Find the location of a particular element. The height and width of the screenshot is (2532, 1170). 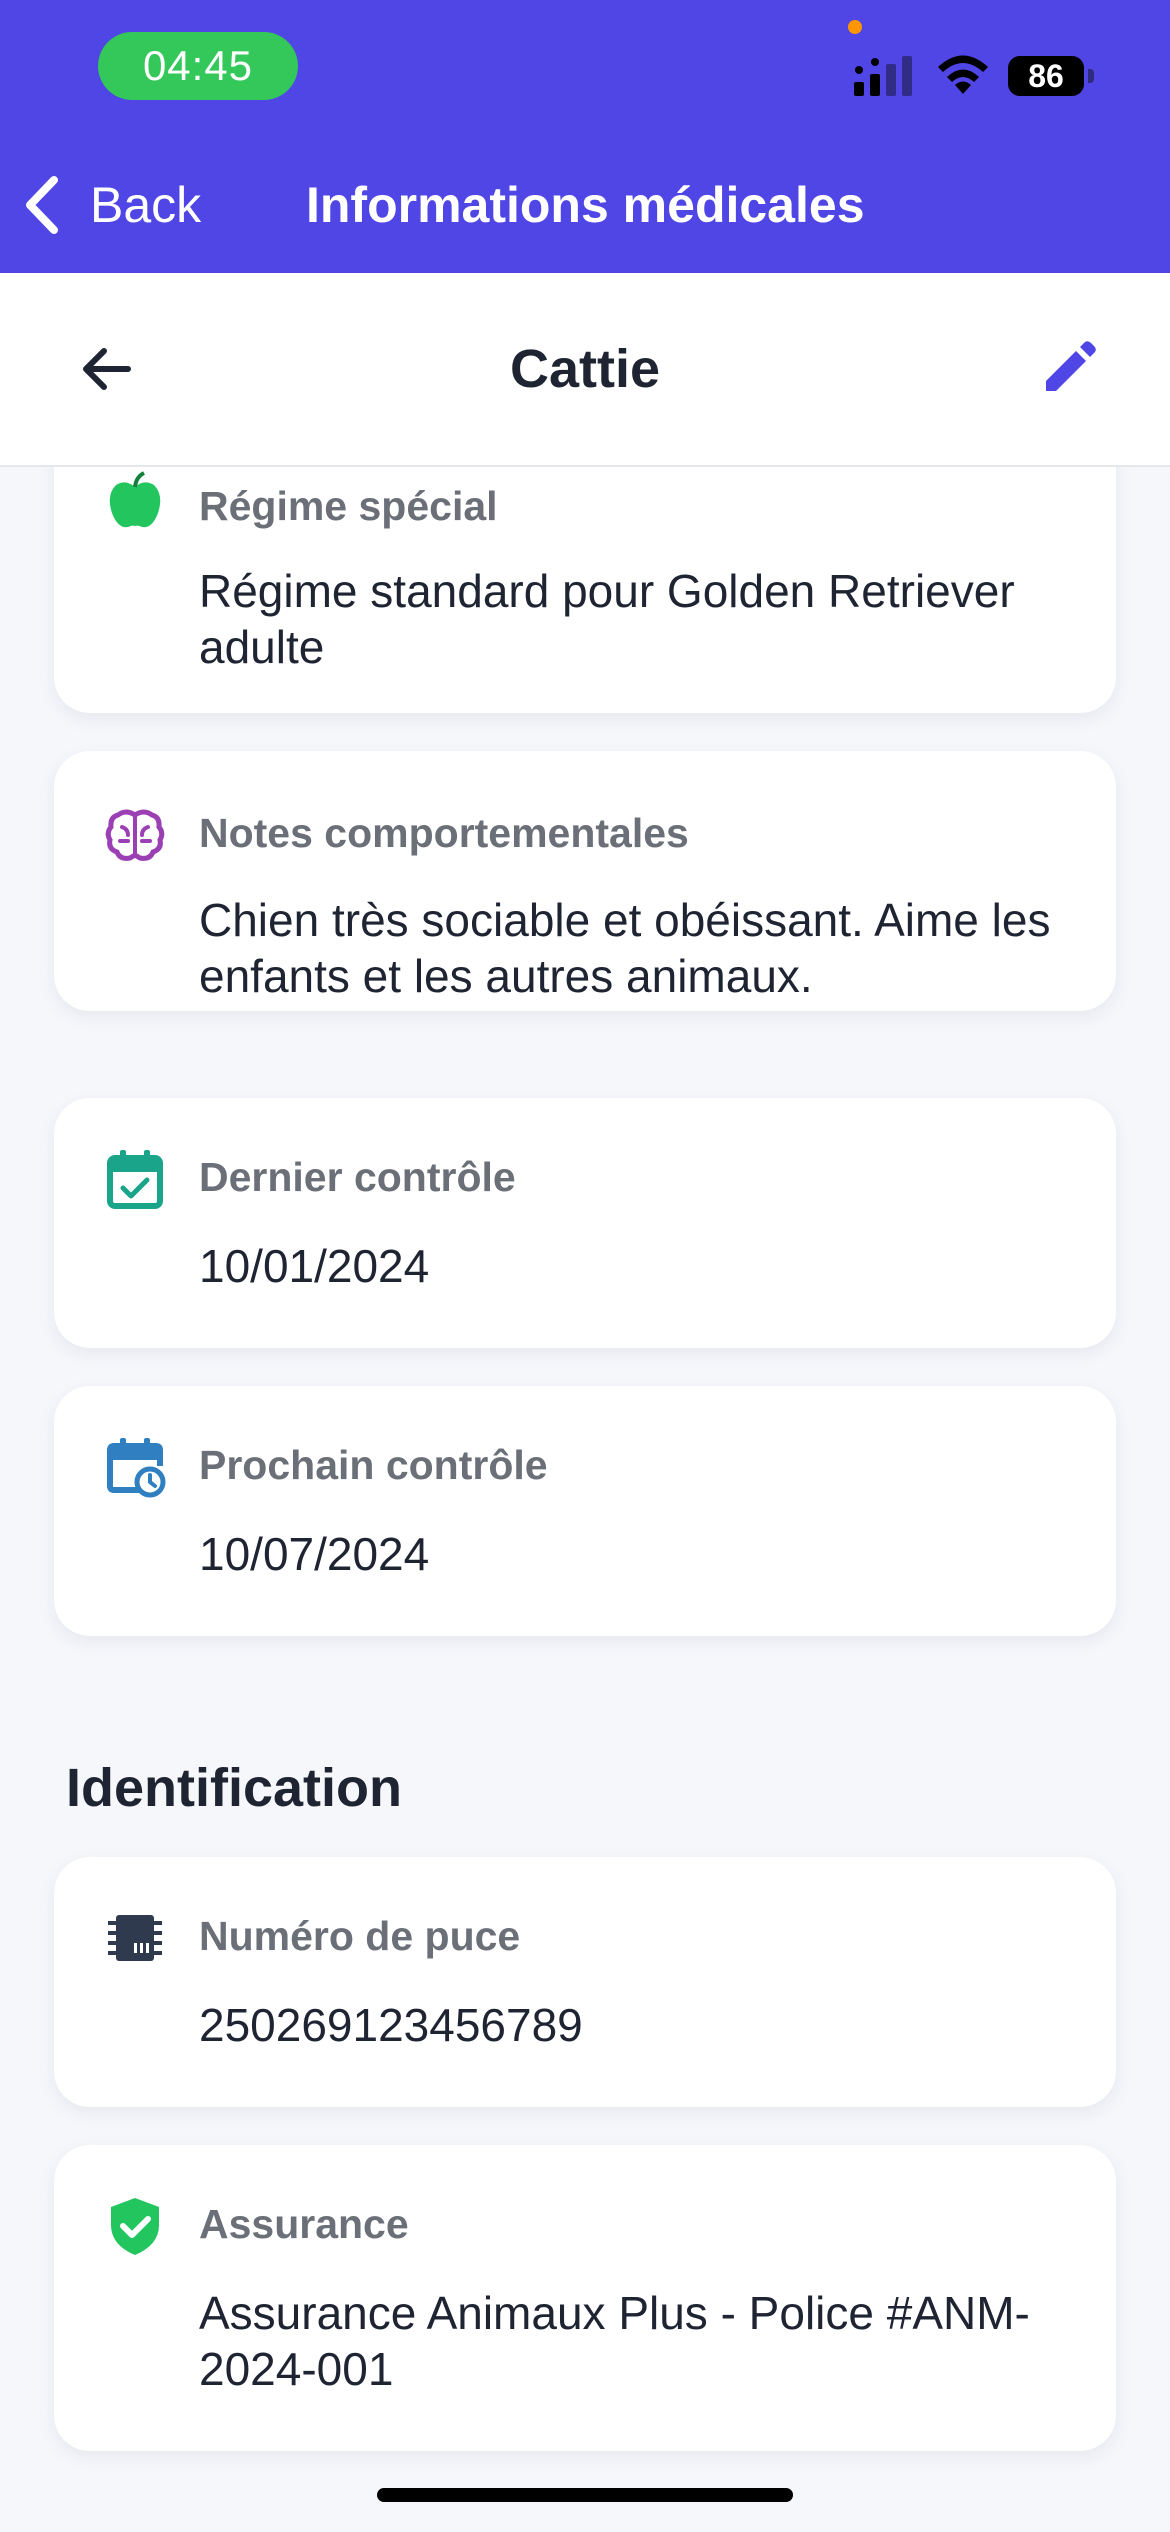

card-label: Notes comportementales is located at coordinates (444, 833).